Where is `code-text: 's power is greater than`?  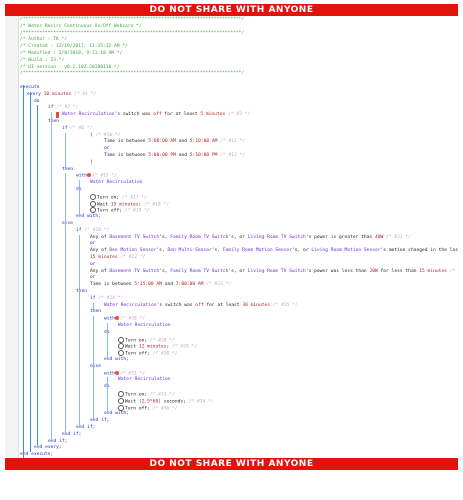 code-text: 's power is greater than is located at coordinates (340, 237).